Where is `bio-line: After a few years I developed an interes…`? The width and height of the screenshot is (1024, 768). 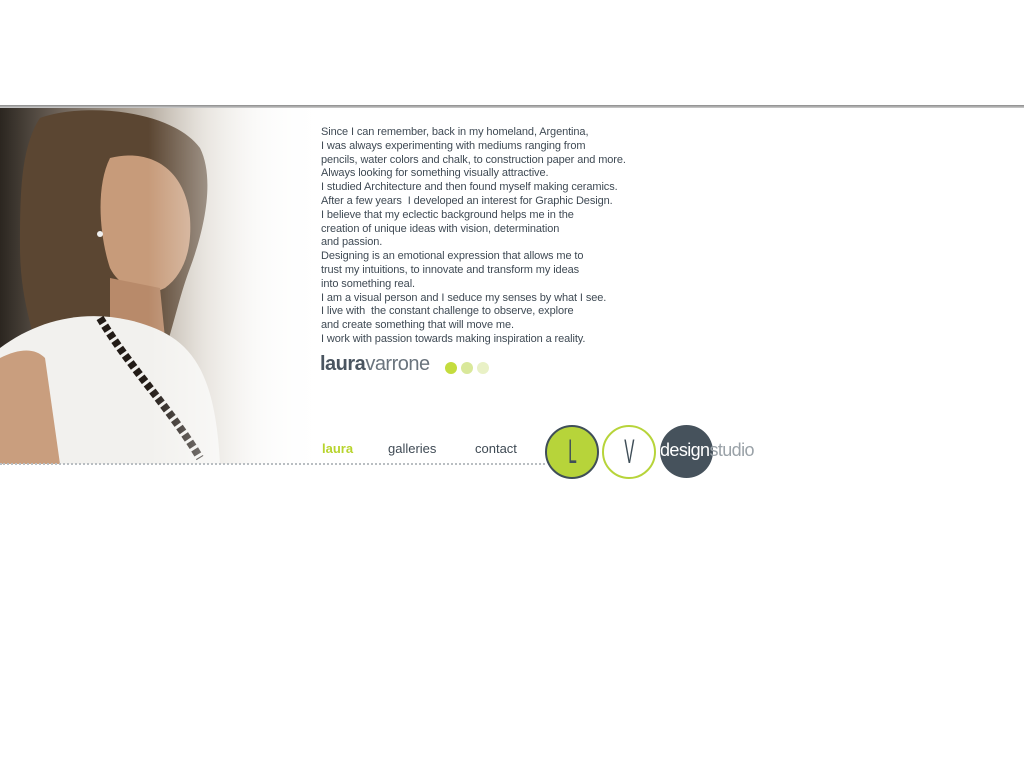
bio-line: After a few years I developed an interes… is located at coordinates (467, 200).